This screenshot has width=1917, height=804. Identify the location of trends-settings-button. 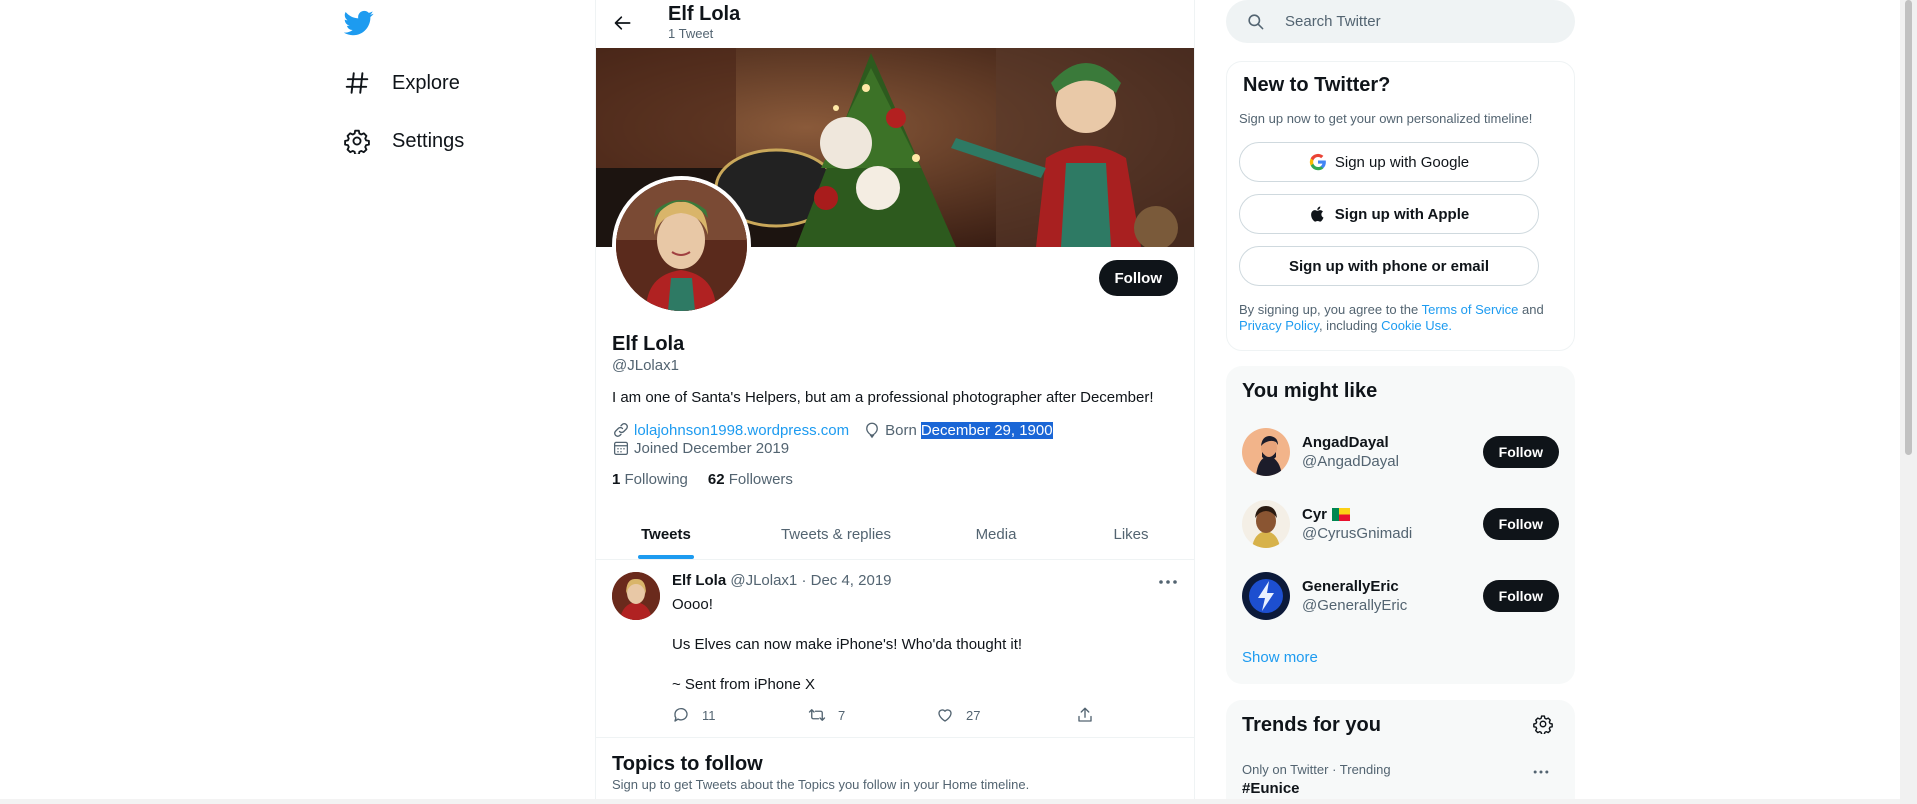
(1543, 725).